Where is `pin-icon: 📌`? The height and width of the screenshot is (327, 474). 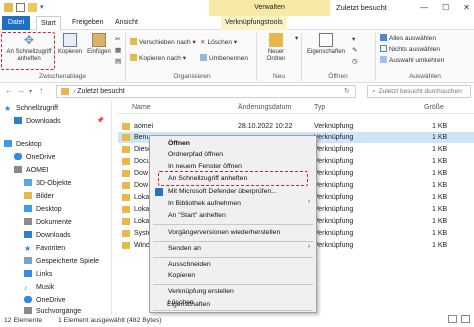 pin-icon: 📌 is located at coordinates (100, 121).